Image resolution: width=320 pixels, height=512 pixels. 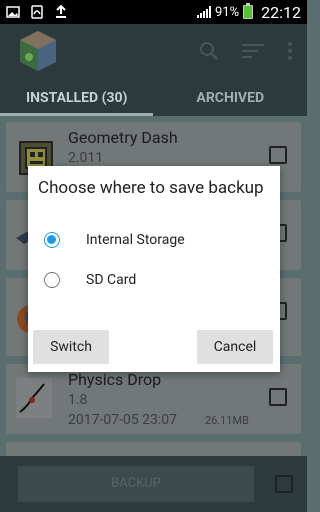 What do you see at coordinates (52, 240) in the screenshot?
I see `radio-button-selected` at bounding box center [52, 240].